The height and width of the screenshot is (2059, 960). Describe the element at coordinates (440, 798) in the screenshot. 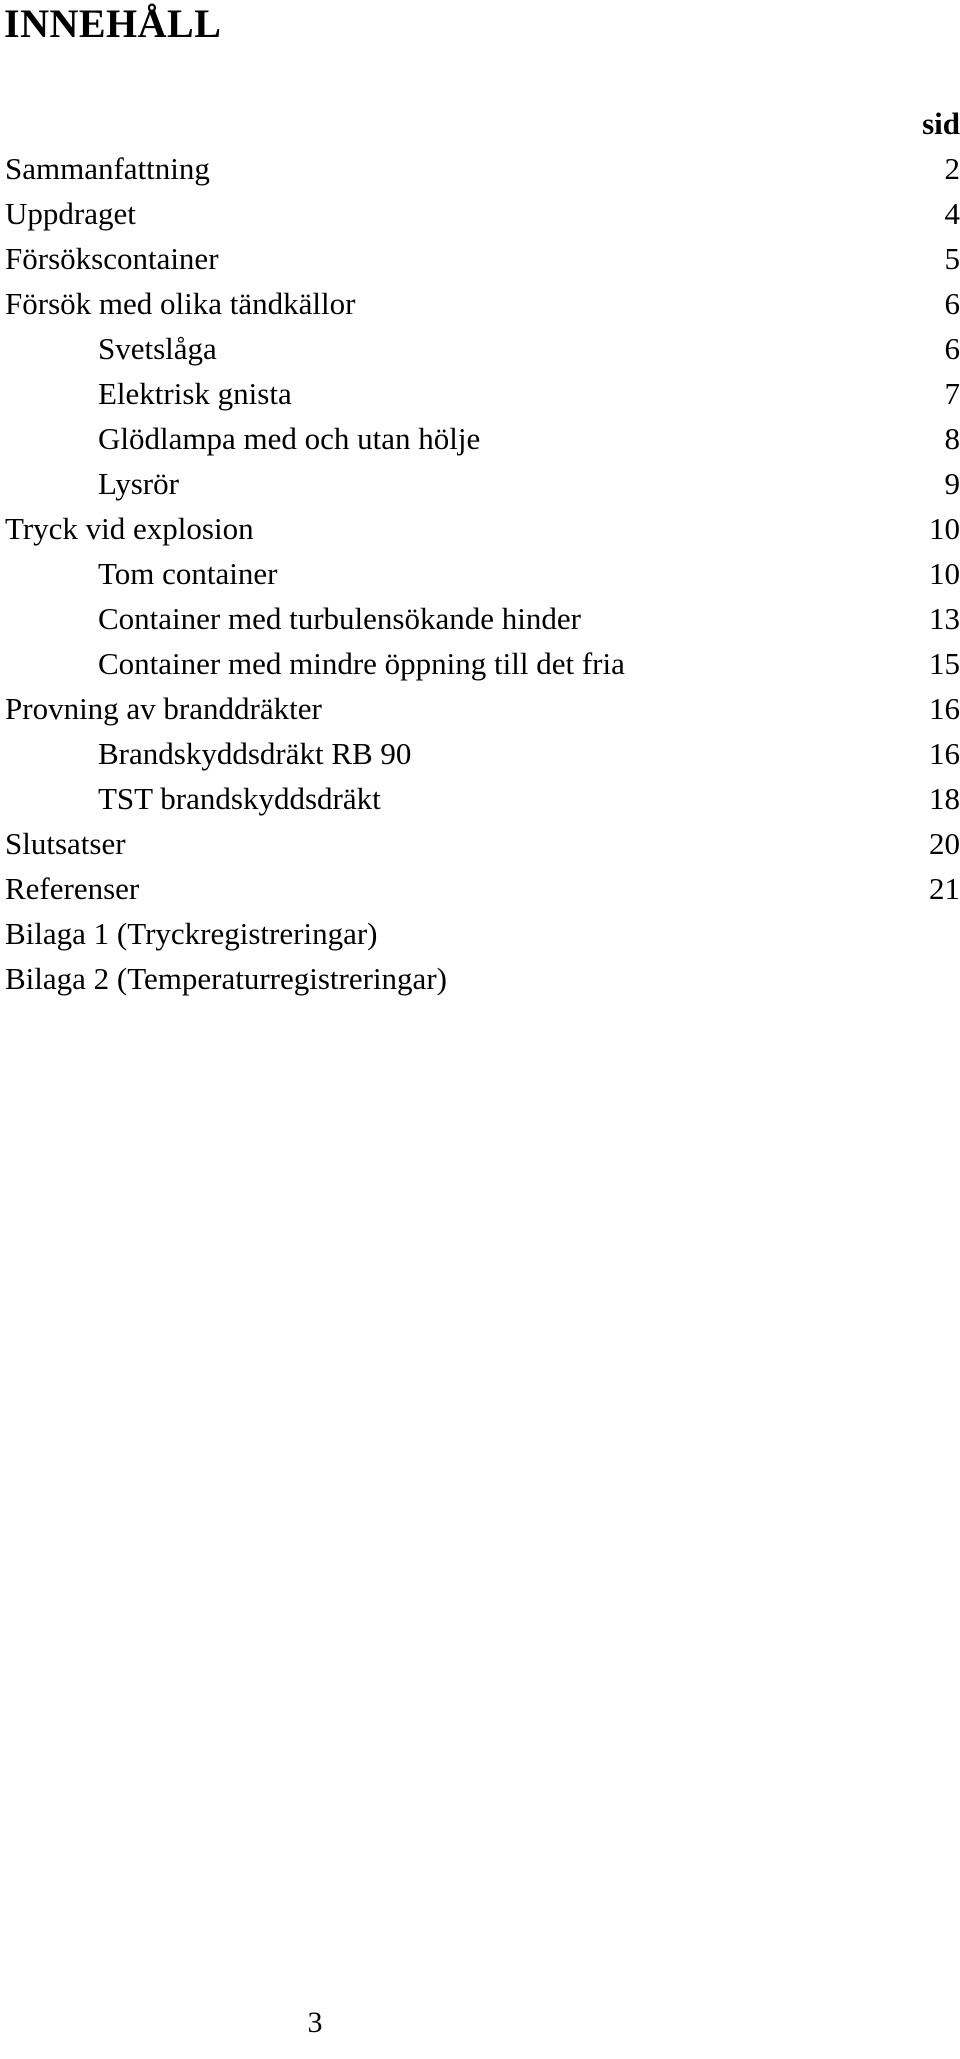

I see `toc-entry-label: TST brandskyddsdräkt` at that location.